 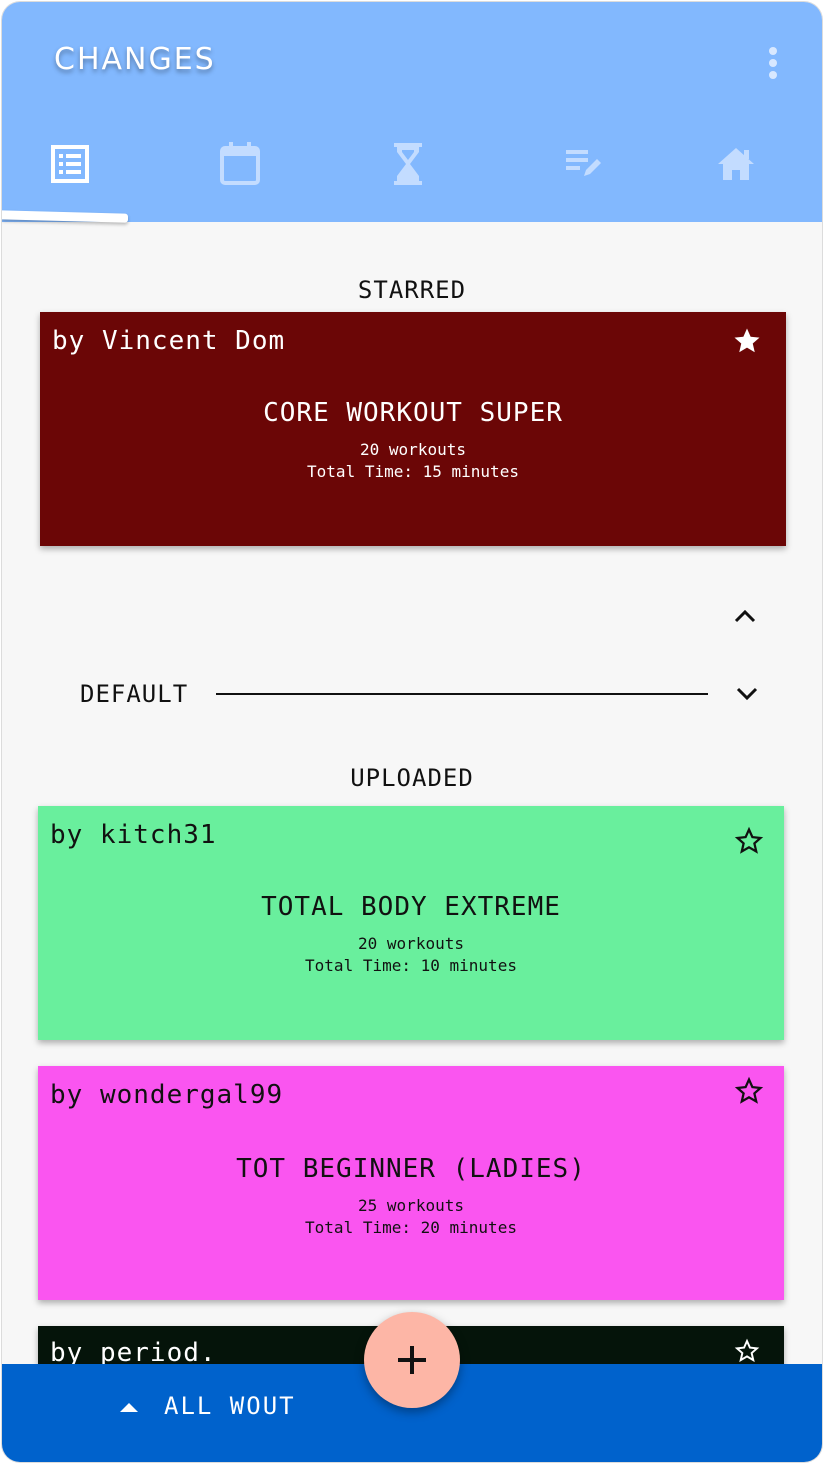 What do you see at coordinates (135, 59) in the screenshot?
I see `app-title: CHANGES` at bounding box center [135, 59].